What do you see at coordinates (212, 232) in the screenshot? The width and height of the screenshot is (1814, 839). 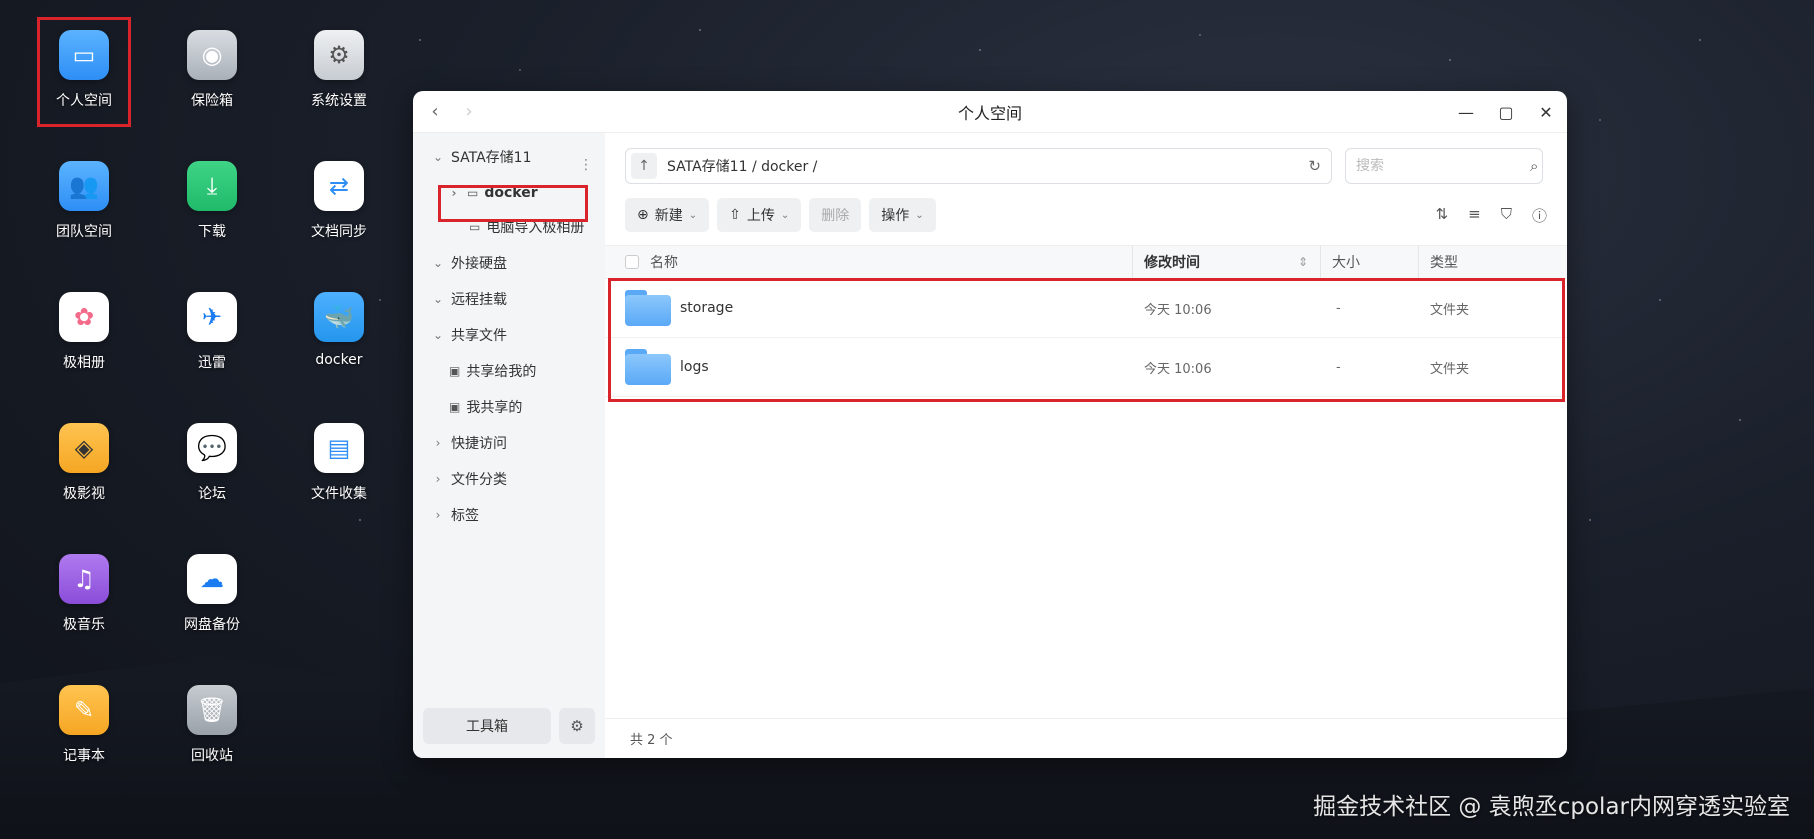 I see `app-label: 下载` at bounding box center [212, 232].